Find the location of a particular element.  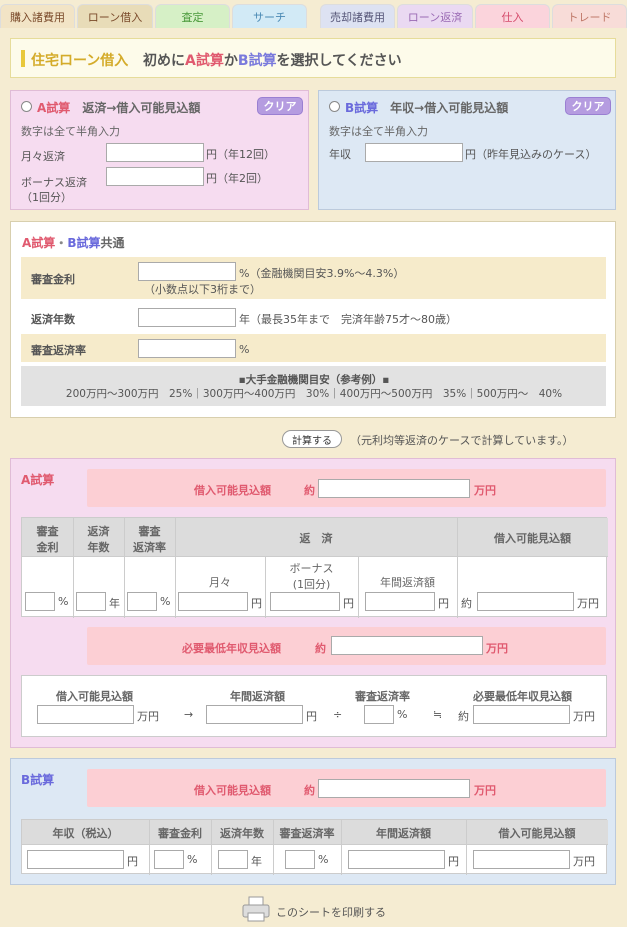

printer-icon is located at coordinates (256, 909).